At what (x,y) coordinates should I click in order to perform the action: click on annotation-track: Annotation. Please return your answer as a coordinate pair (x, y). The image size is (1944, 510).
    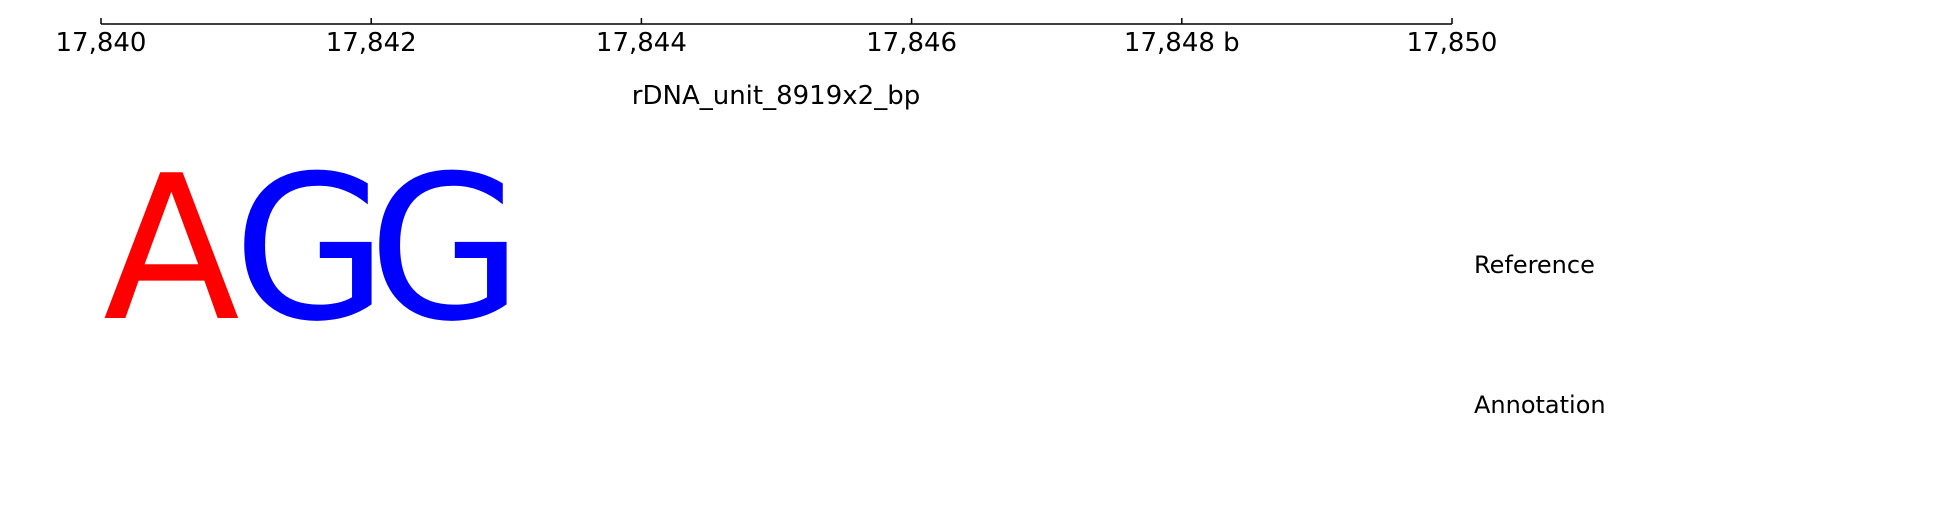
    Looking at the image, I should click on (1540, 405).